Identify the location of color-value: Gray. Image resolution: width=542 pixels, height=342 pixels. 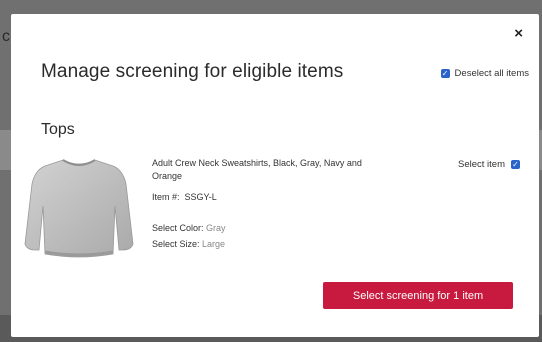
(216, 228).